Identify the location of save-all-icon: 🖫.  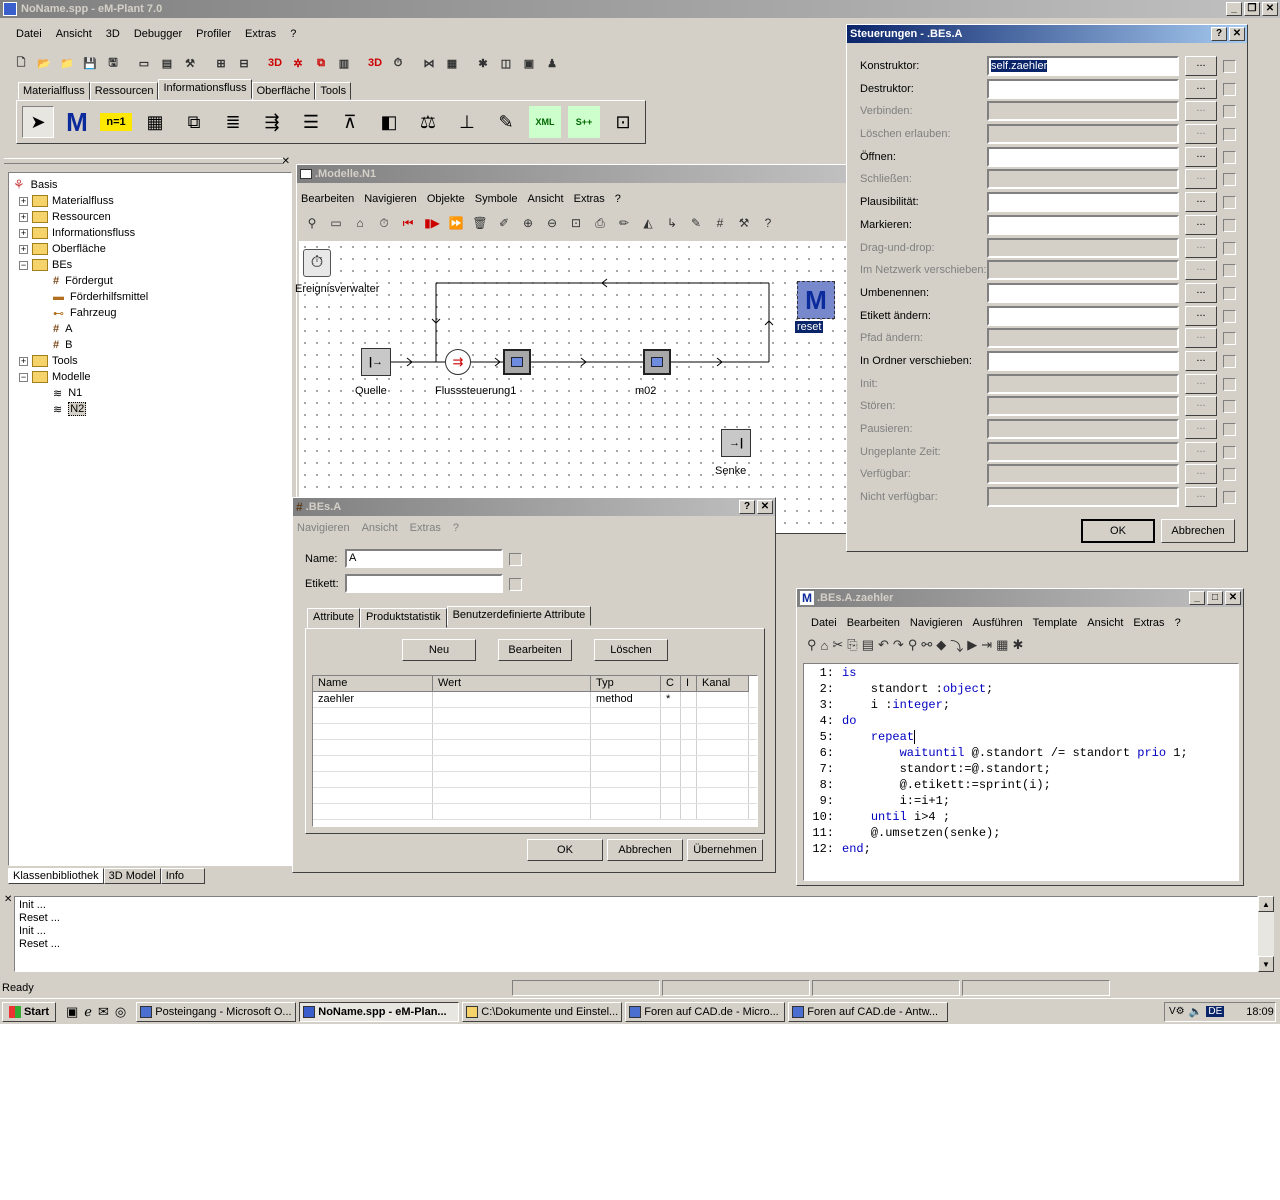
(113, 63).